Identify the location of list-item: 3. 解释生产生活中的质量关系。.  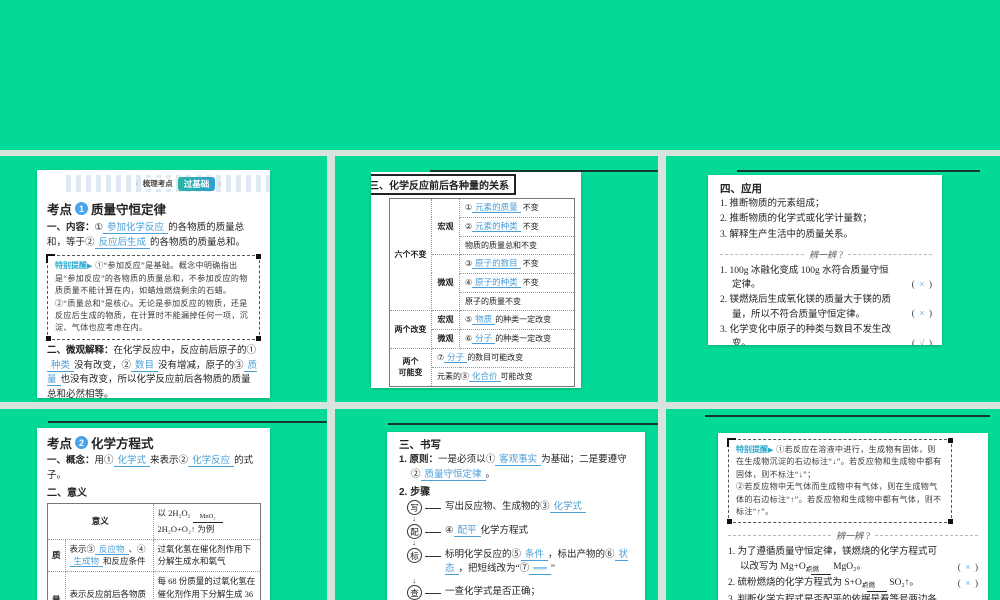
(787, 234).